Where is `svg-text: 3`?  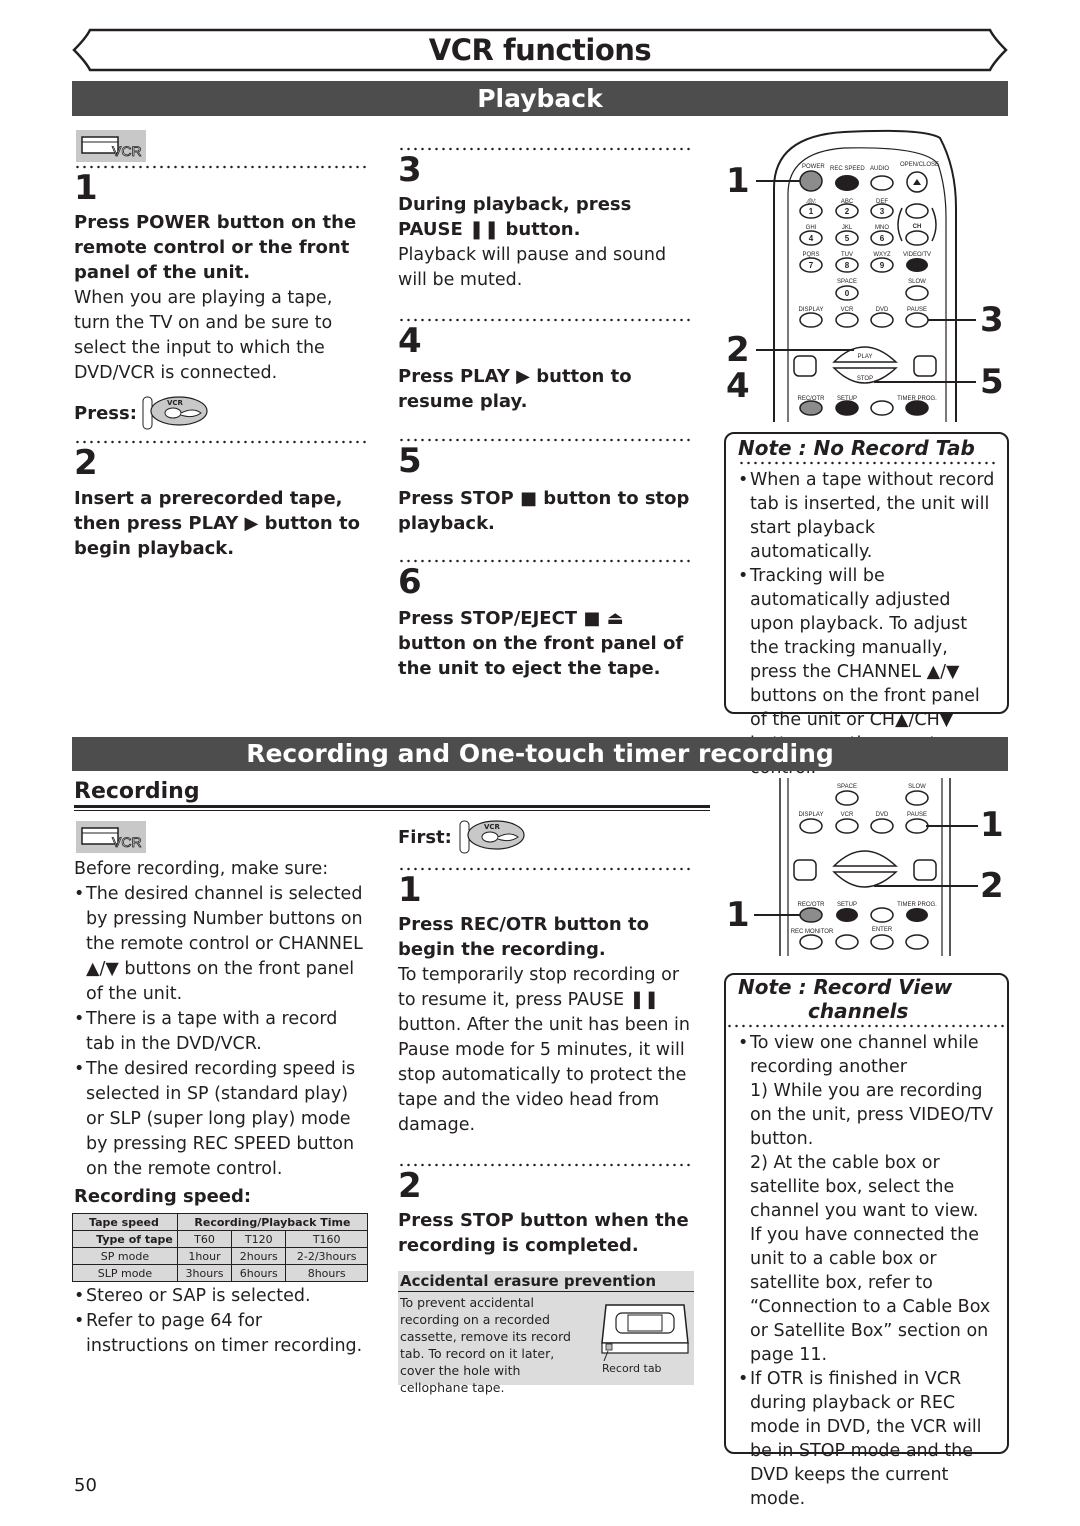 svg-text: 3 is located at coordinates (882, 211).